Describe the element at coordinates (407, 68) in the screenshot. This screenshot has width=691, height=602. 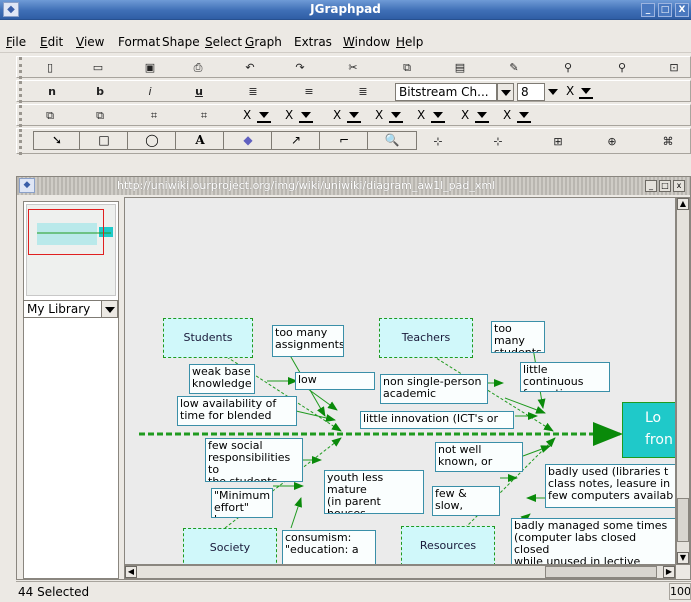
I see `copy-icon: ⧉` at that location.